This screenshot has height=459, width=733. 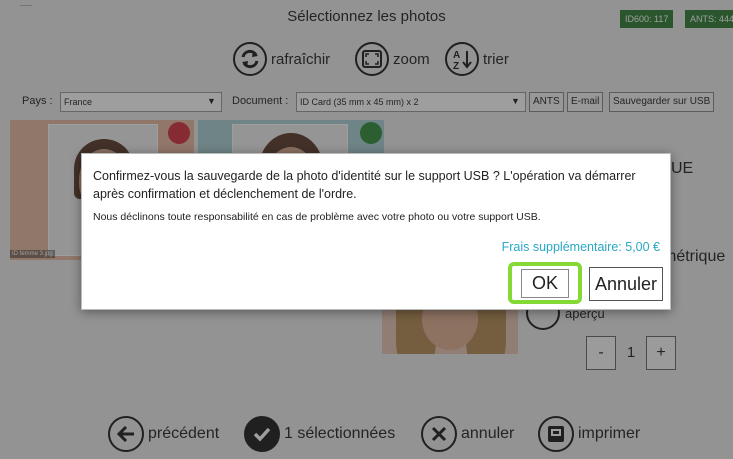 I want to click on cancel-button: Annuler, so click(x=626, y=284).